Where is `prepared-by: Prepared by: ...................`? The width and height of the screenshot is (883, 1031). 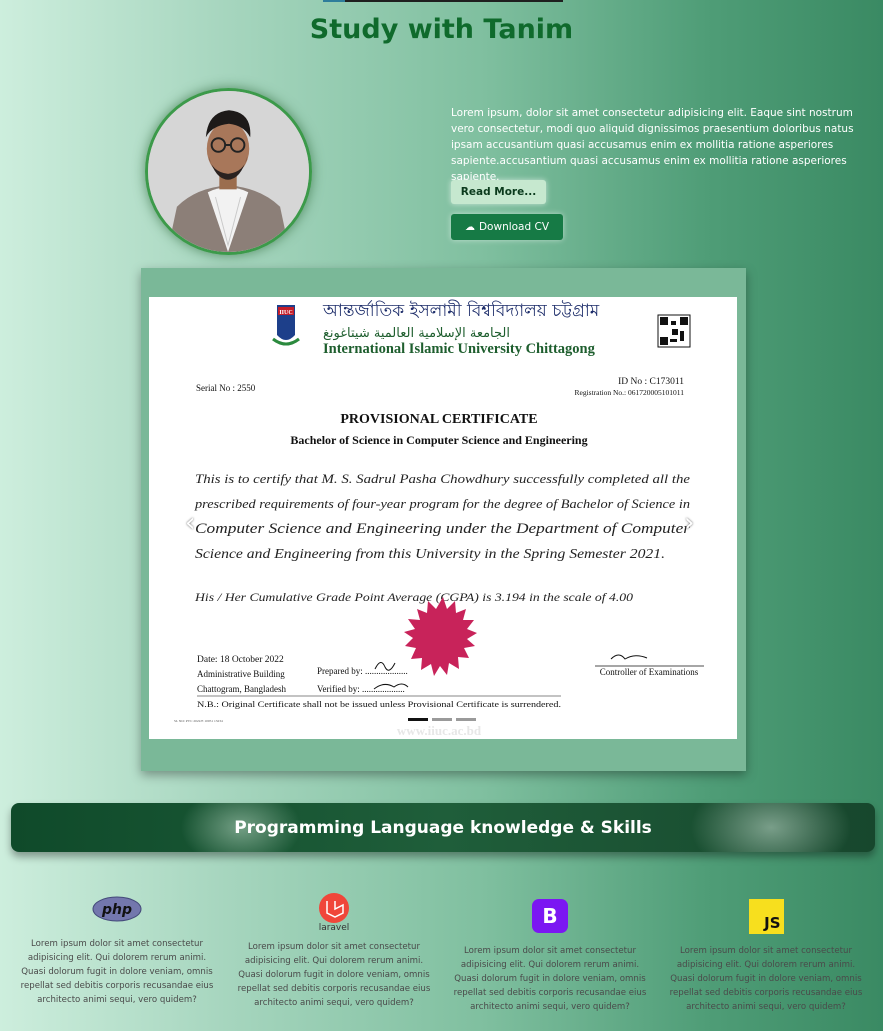 prepared-by: Prepared by: ................... is located at coordinates (362, 671).